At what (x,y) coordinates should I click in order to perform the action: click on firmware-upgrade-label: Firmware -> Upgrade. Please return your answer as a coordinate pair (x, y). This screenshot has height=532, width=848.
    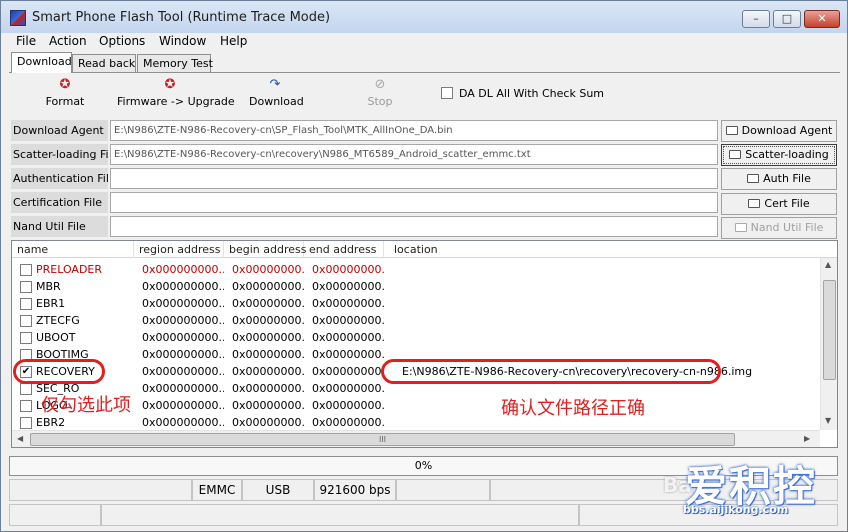
    Looking at the image, I should click on (176, 101).